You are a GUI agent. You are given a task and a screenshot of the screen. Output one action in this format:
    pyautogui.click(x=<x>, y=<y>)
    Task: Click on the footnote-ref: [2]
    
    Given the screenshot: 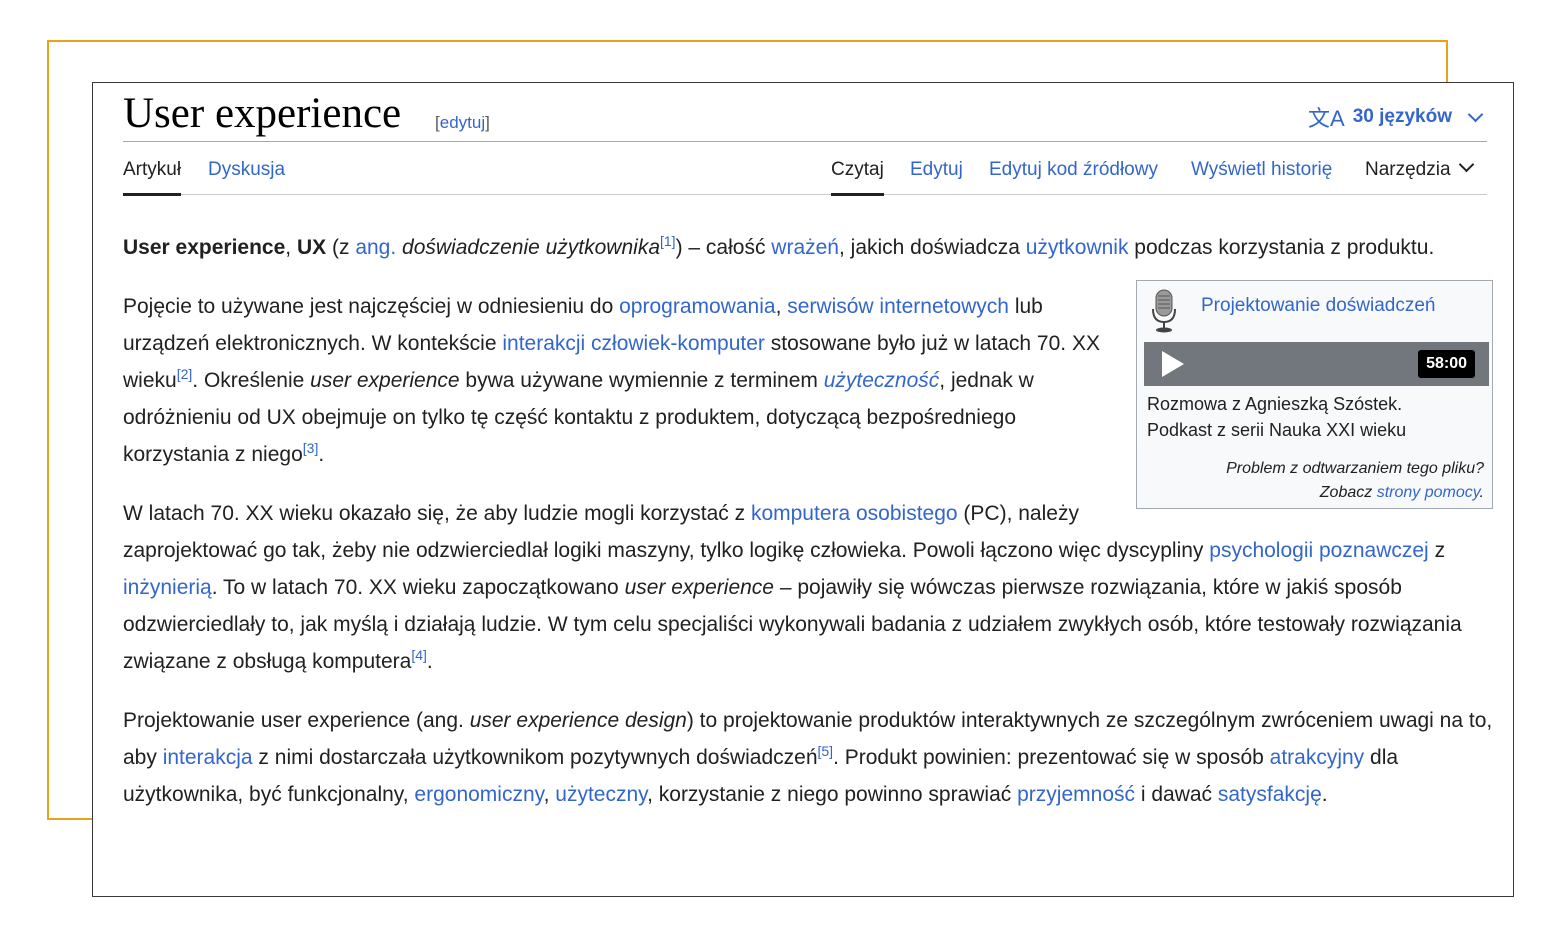 What is the action you would take?
    pyautogui.click(x=185, y=374)
    